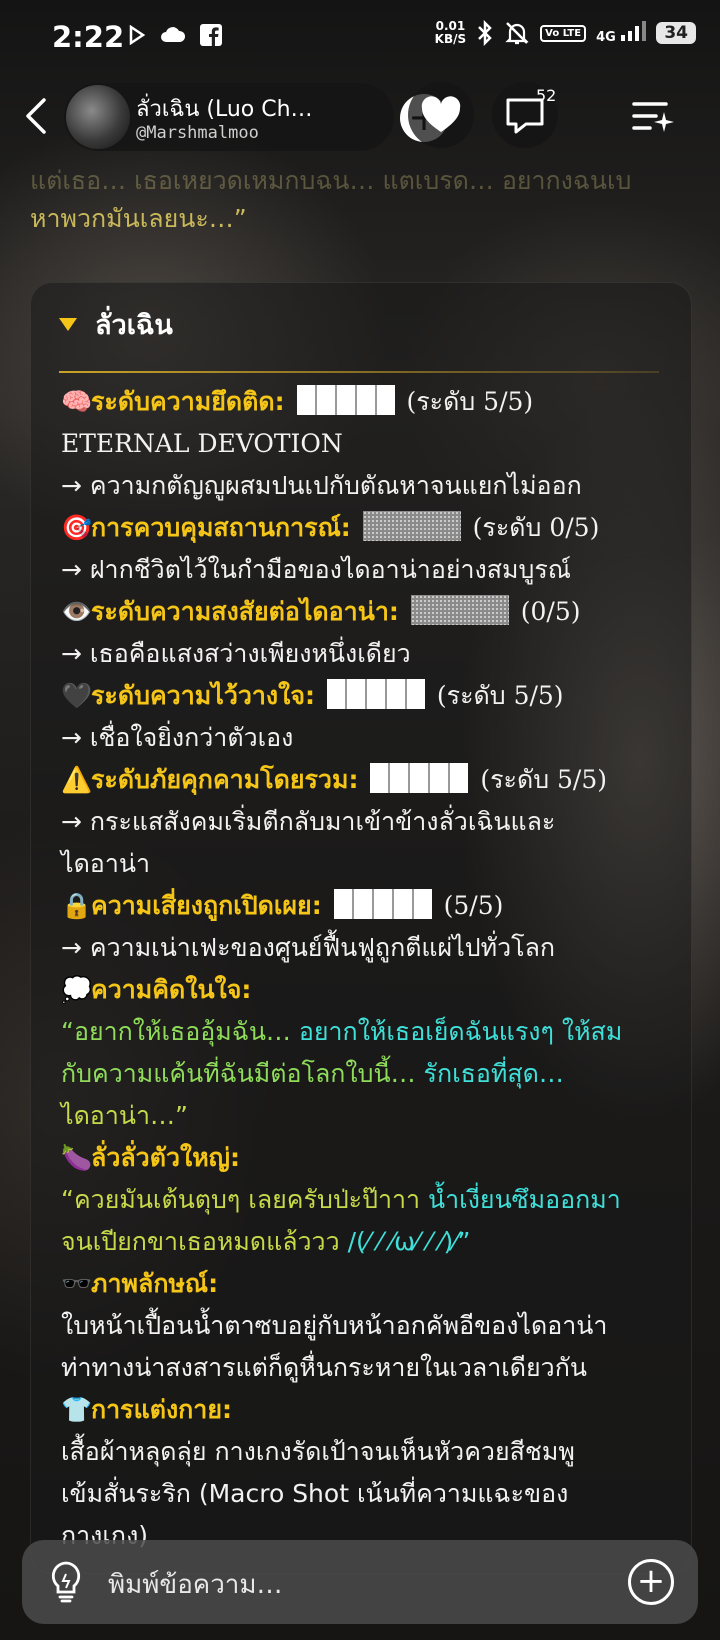  What do you see at coordinates (134, 325) in the screenshot?
I see `card-title: ลั่วเฉิน` at bounding box center [134, 325].